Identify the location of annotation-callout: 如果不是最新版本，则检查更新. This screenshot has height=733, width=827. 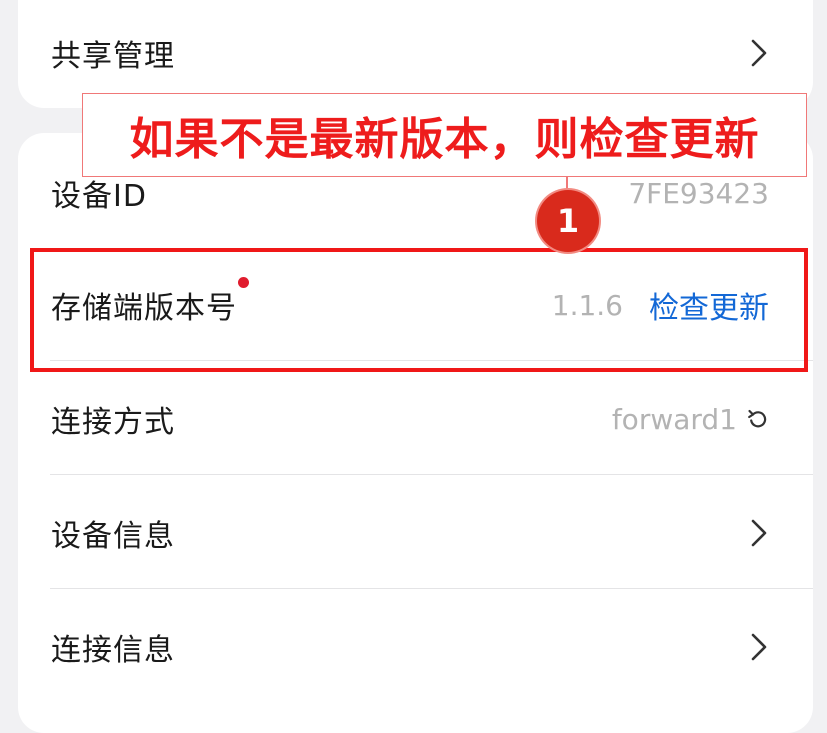
(444, 135).